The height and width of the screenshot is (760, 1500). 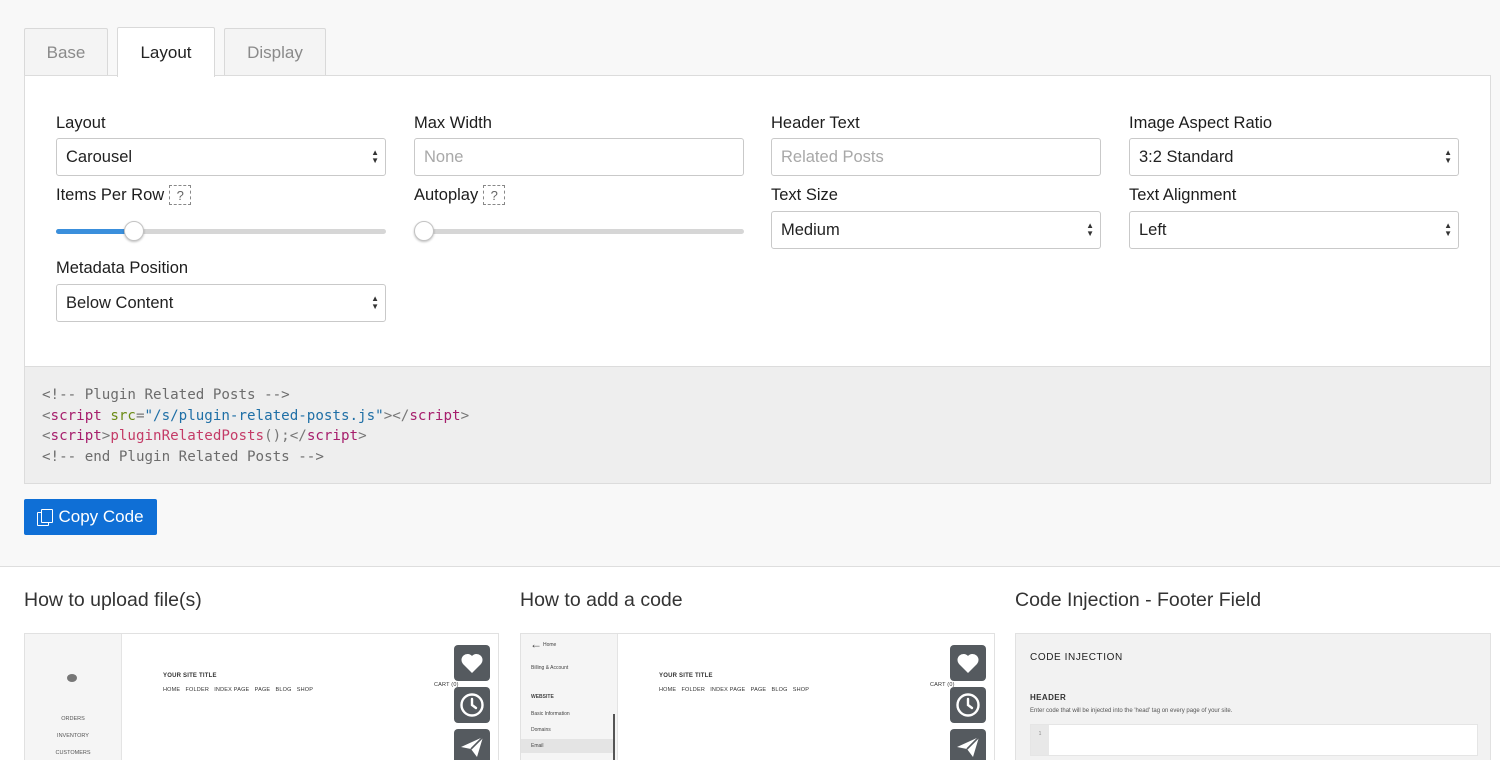 What do you see at coordinates (110, 194) in the screenshot?
I see `items-per-row-label: Items Per Row` at bounding box center [110, 194].